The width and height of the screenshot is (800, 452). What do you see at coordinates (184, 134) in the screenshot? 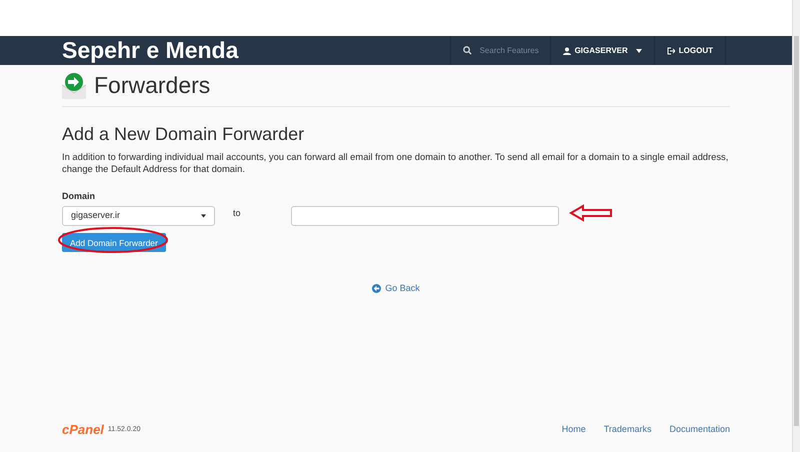
I see `section-heading: Add a New Domain Forwarder` at bounding box center [184, 134].